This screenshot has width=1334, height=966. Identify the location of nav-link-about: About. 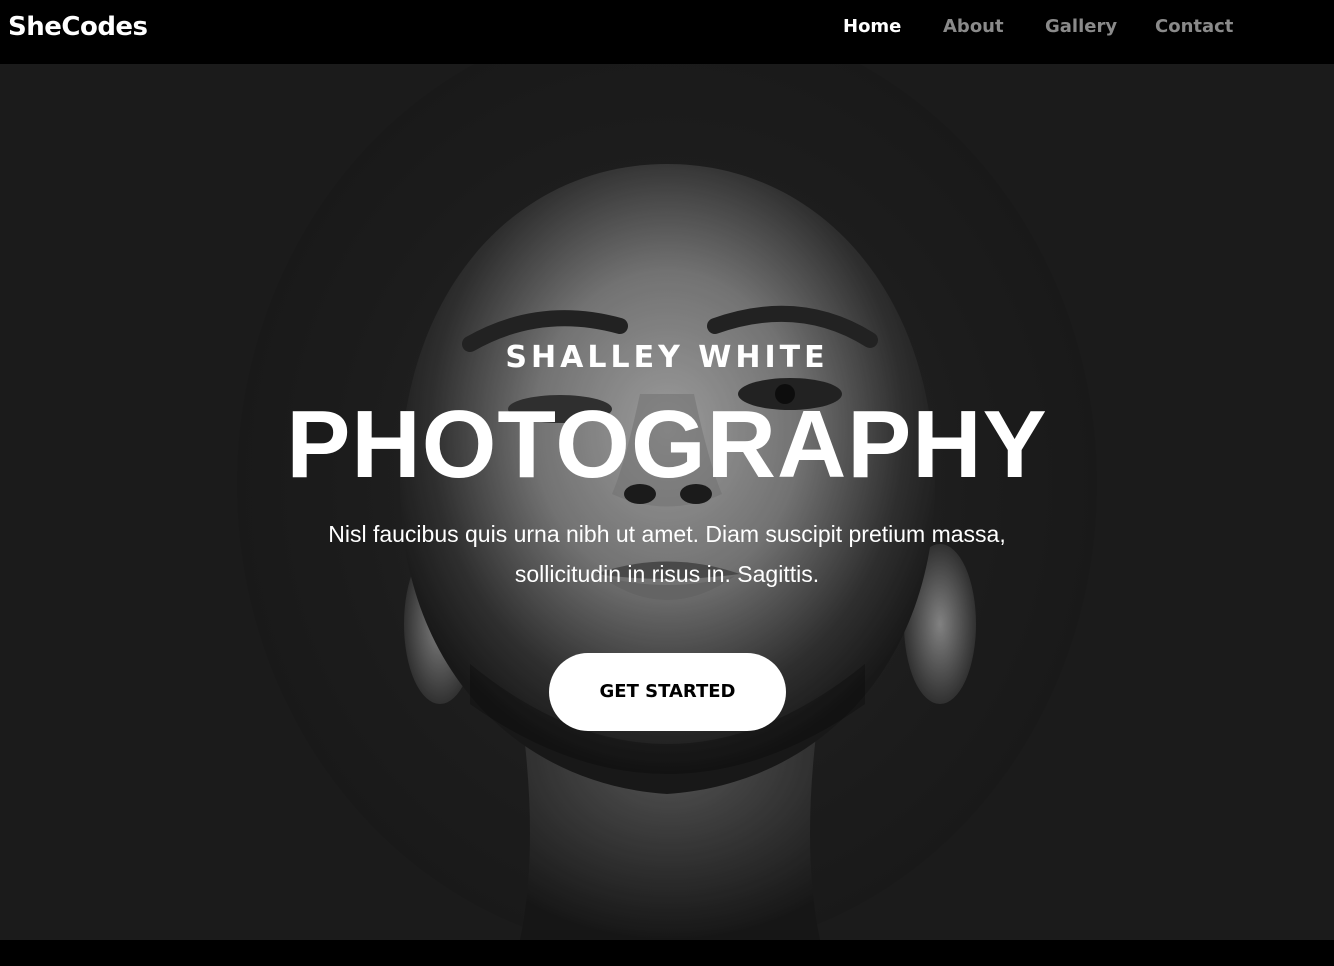
(973, 27).